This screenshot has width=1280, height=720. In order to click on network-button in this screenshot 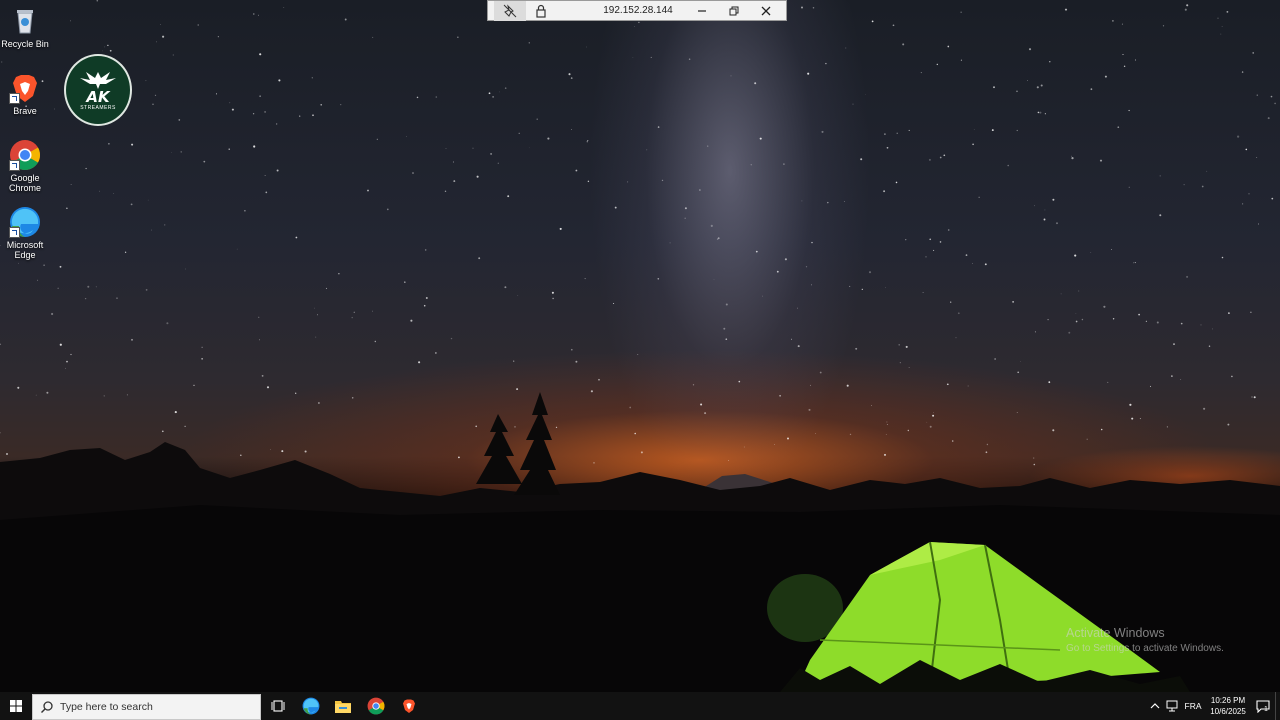, I will do `click(1172, 706)`.